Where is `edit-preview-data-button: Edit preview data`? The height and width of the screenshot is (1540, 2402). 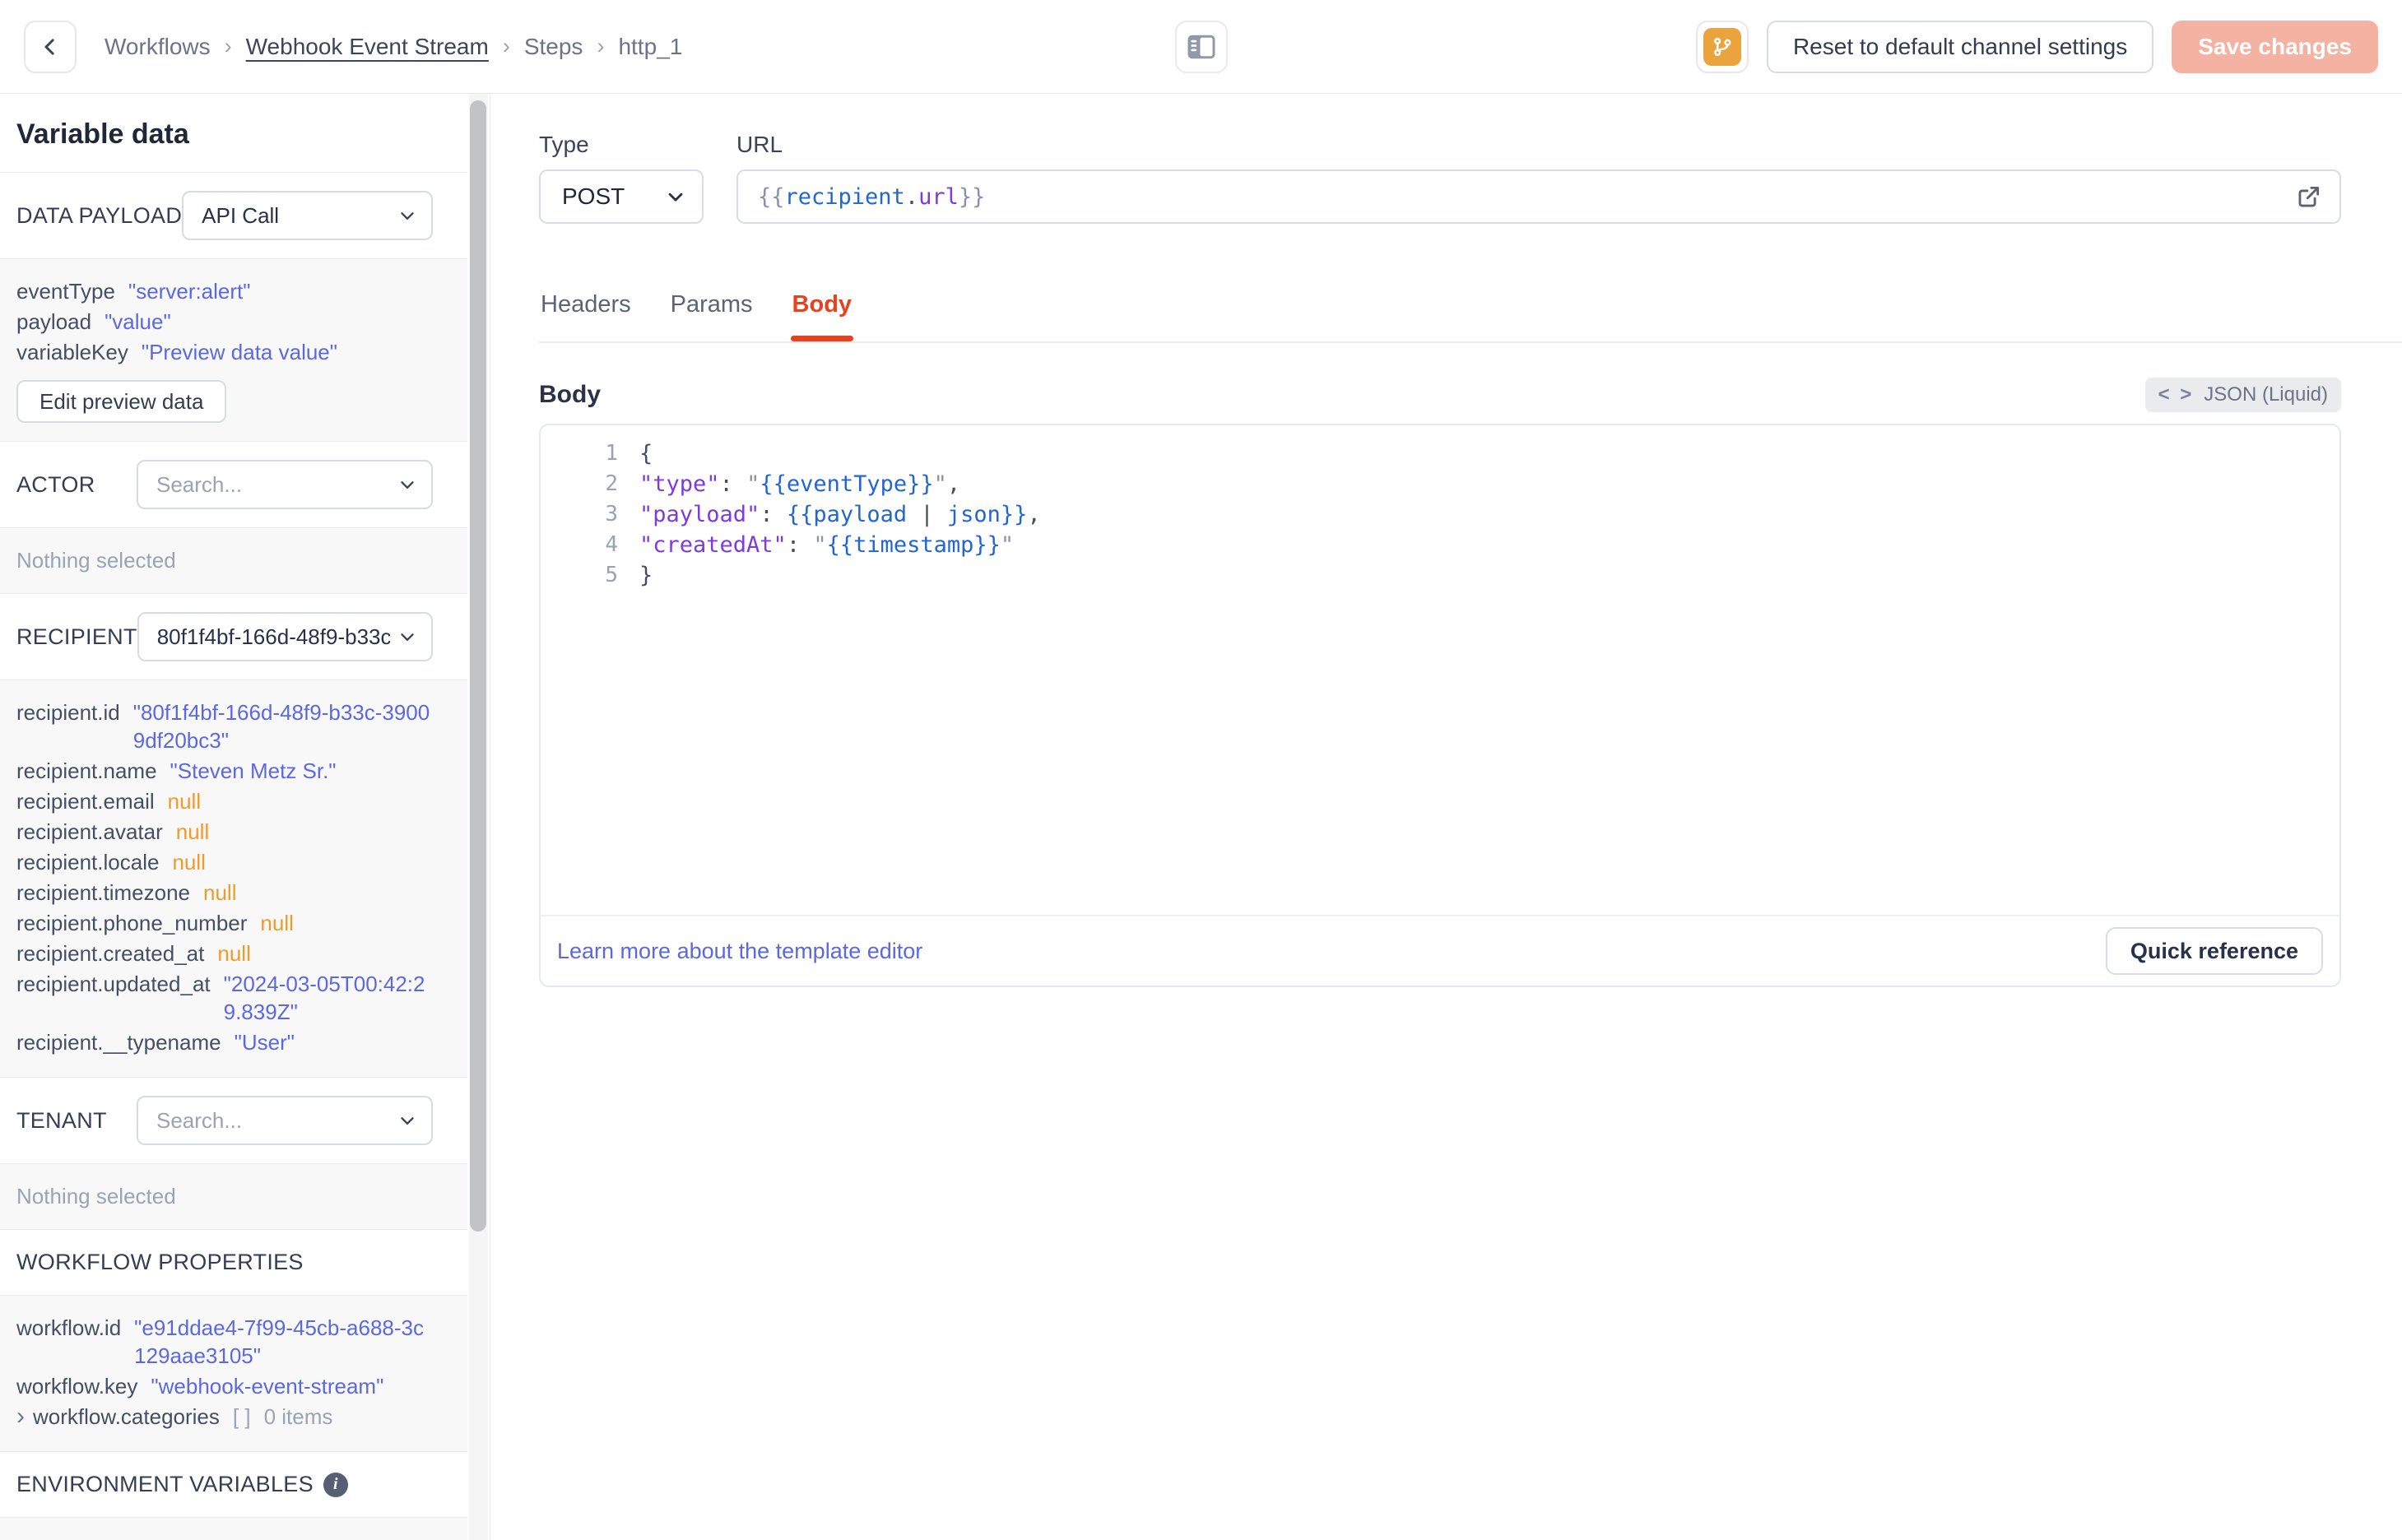
edit-preview-data-button: Edit preview data is located at coordinates (122, 401).